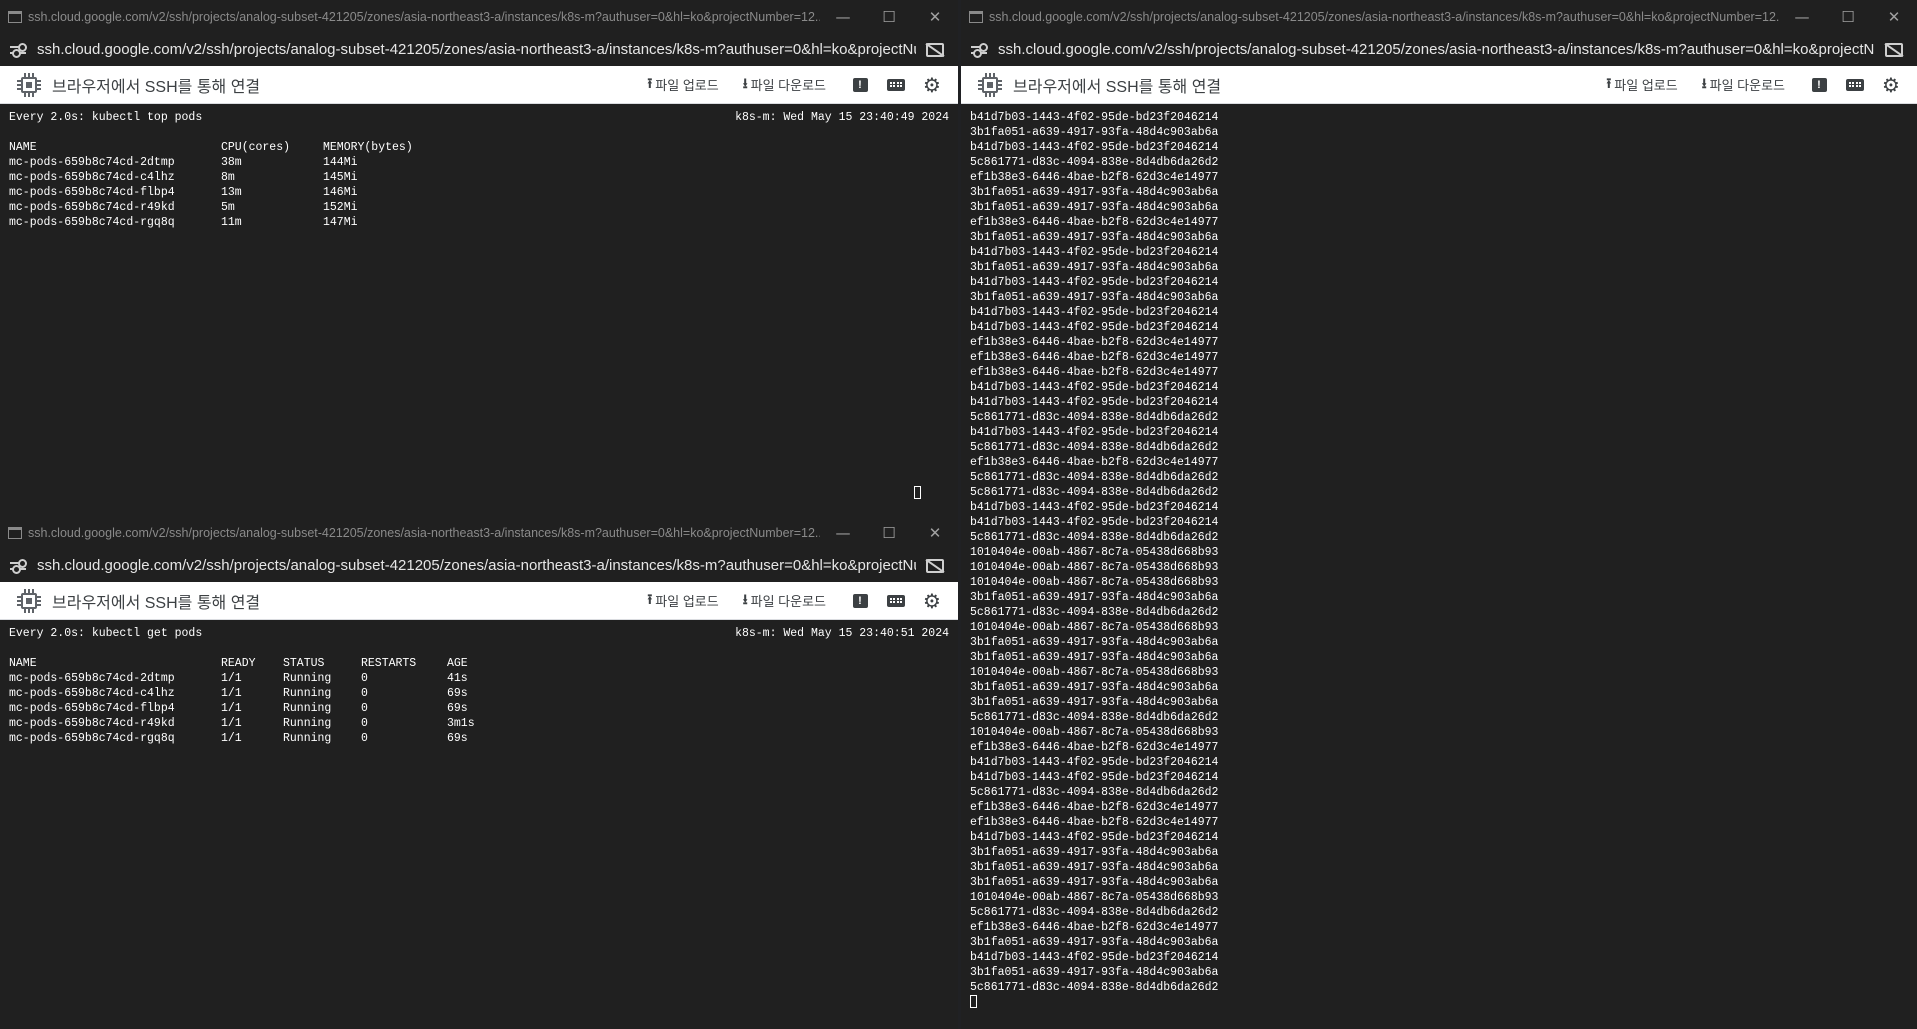 The width and height of the screenshot is (1917, 1029). What do you see at coordinates (156, 87) in the screenshot?
I see `app-title: 브라우저에서 SSH를 통해 연결` at bounding box center [156, 87].